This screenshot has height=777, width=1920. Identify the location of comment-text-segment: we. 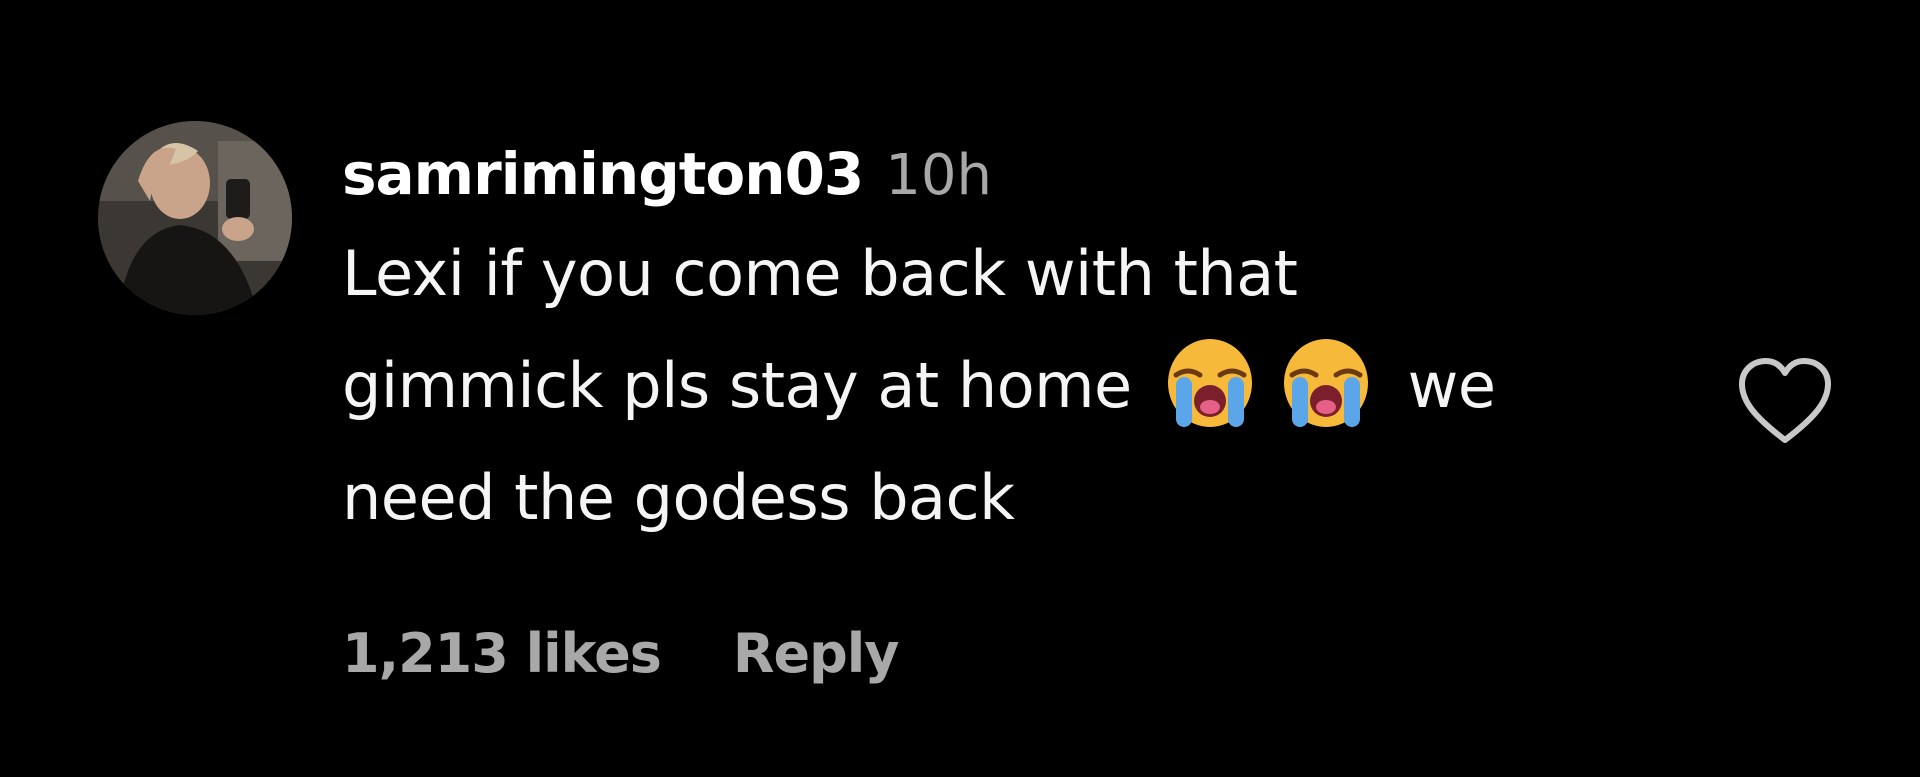
(1451, 385).